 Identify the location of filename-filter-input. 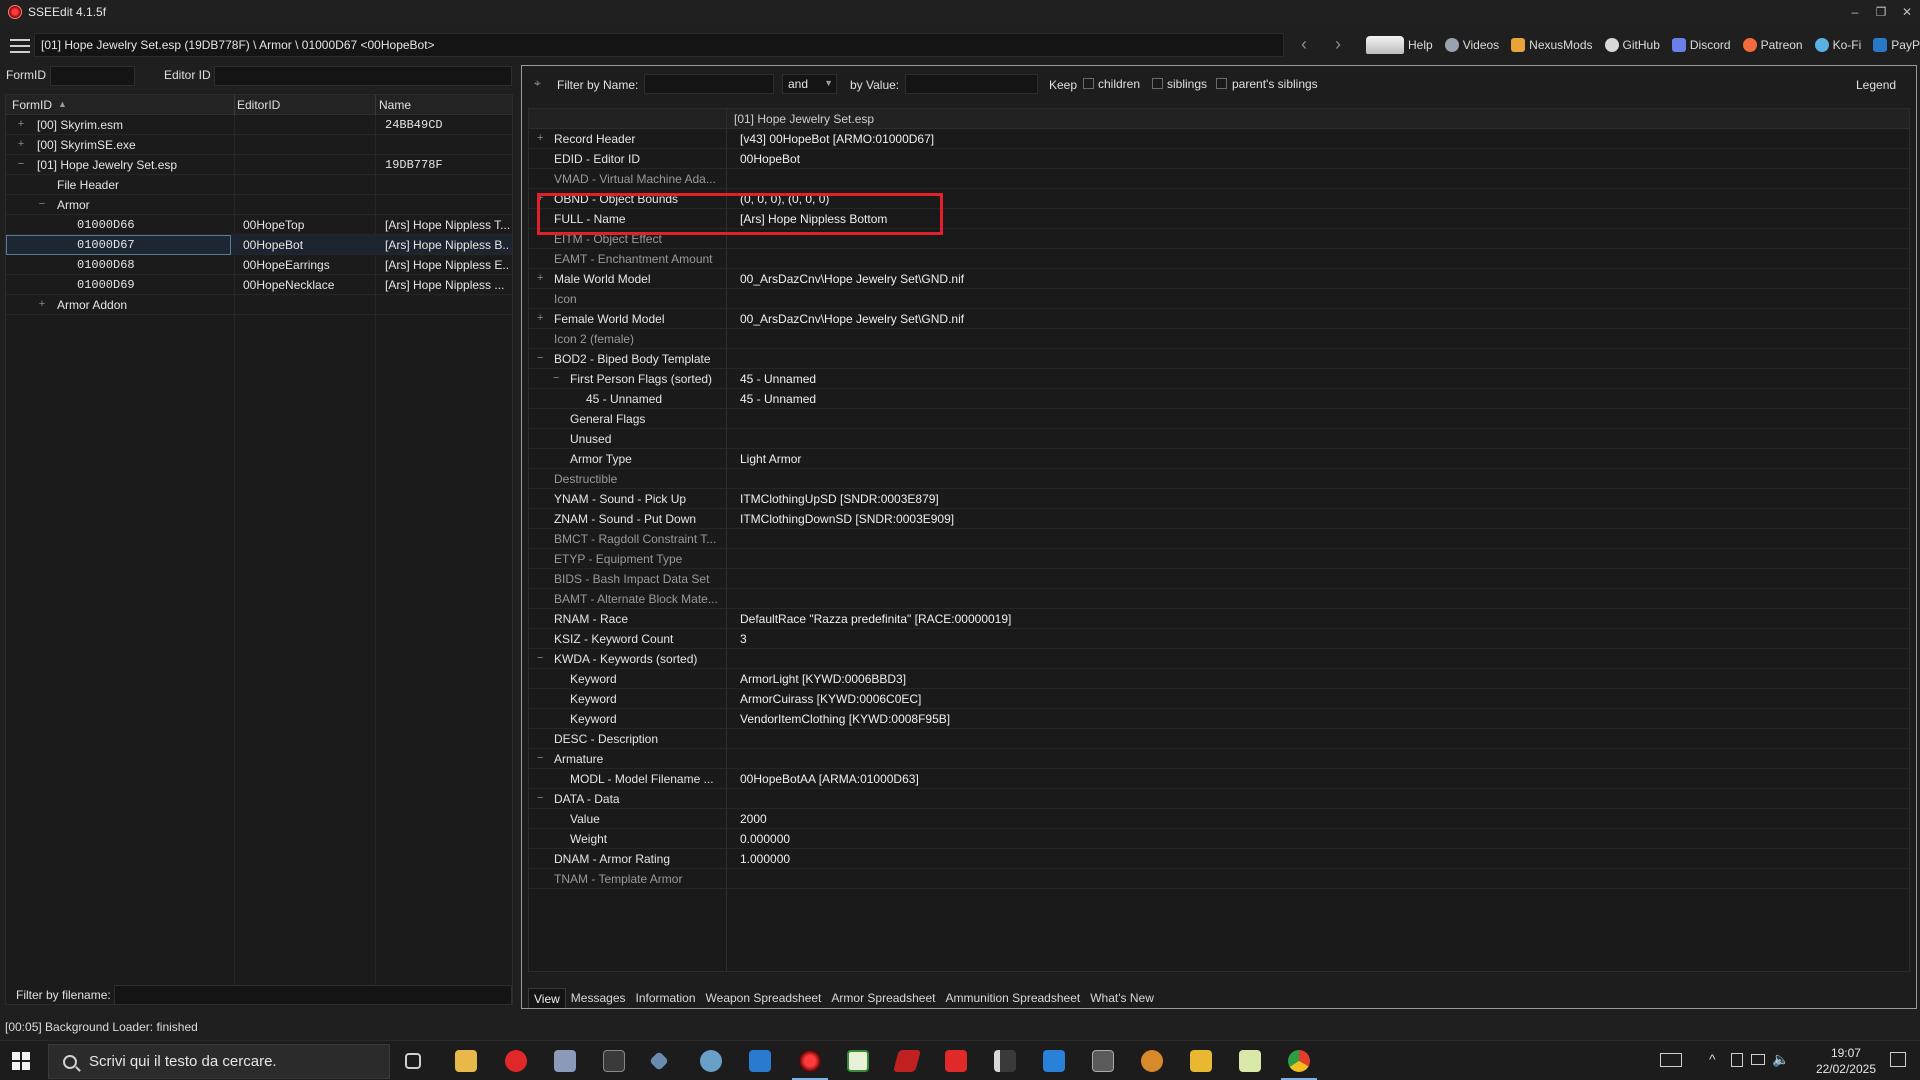
(313, 995).